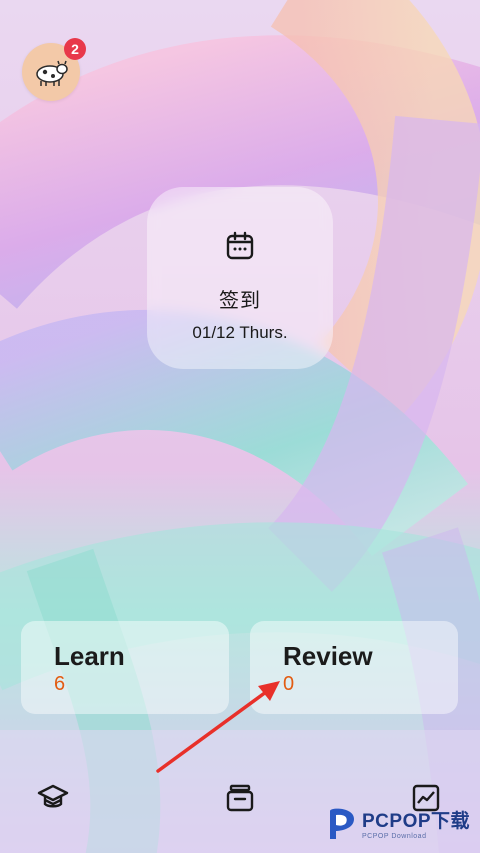 This screenshot has height=853, width=480. Describe the element at coordinates (240, 248) in the screenshot. I see `calendar-icon` at that location.